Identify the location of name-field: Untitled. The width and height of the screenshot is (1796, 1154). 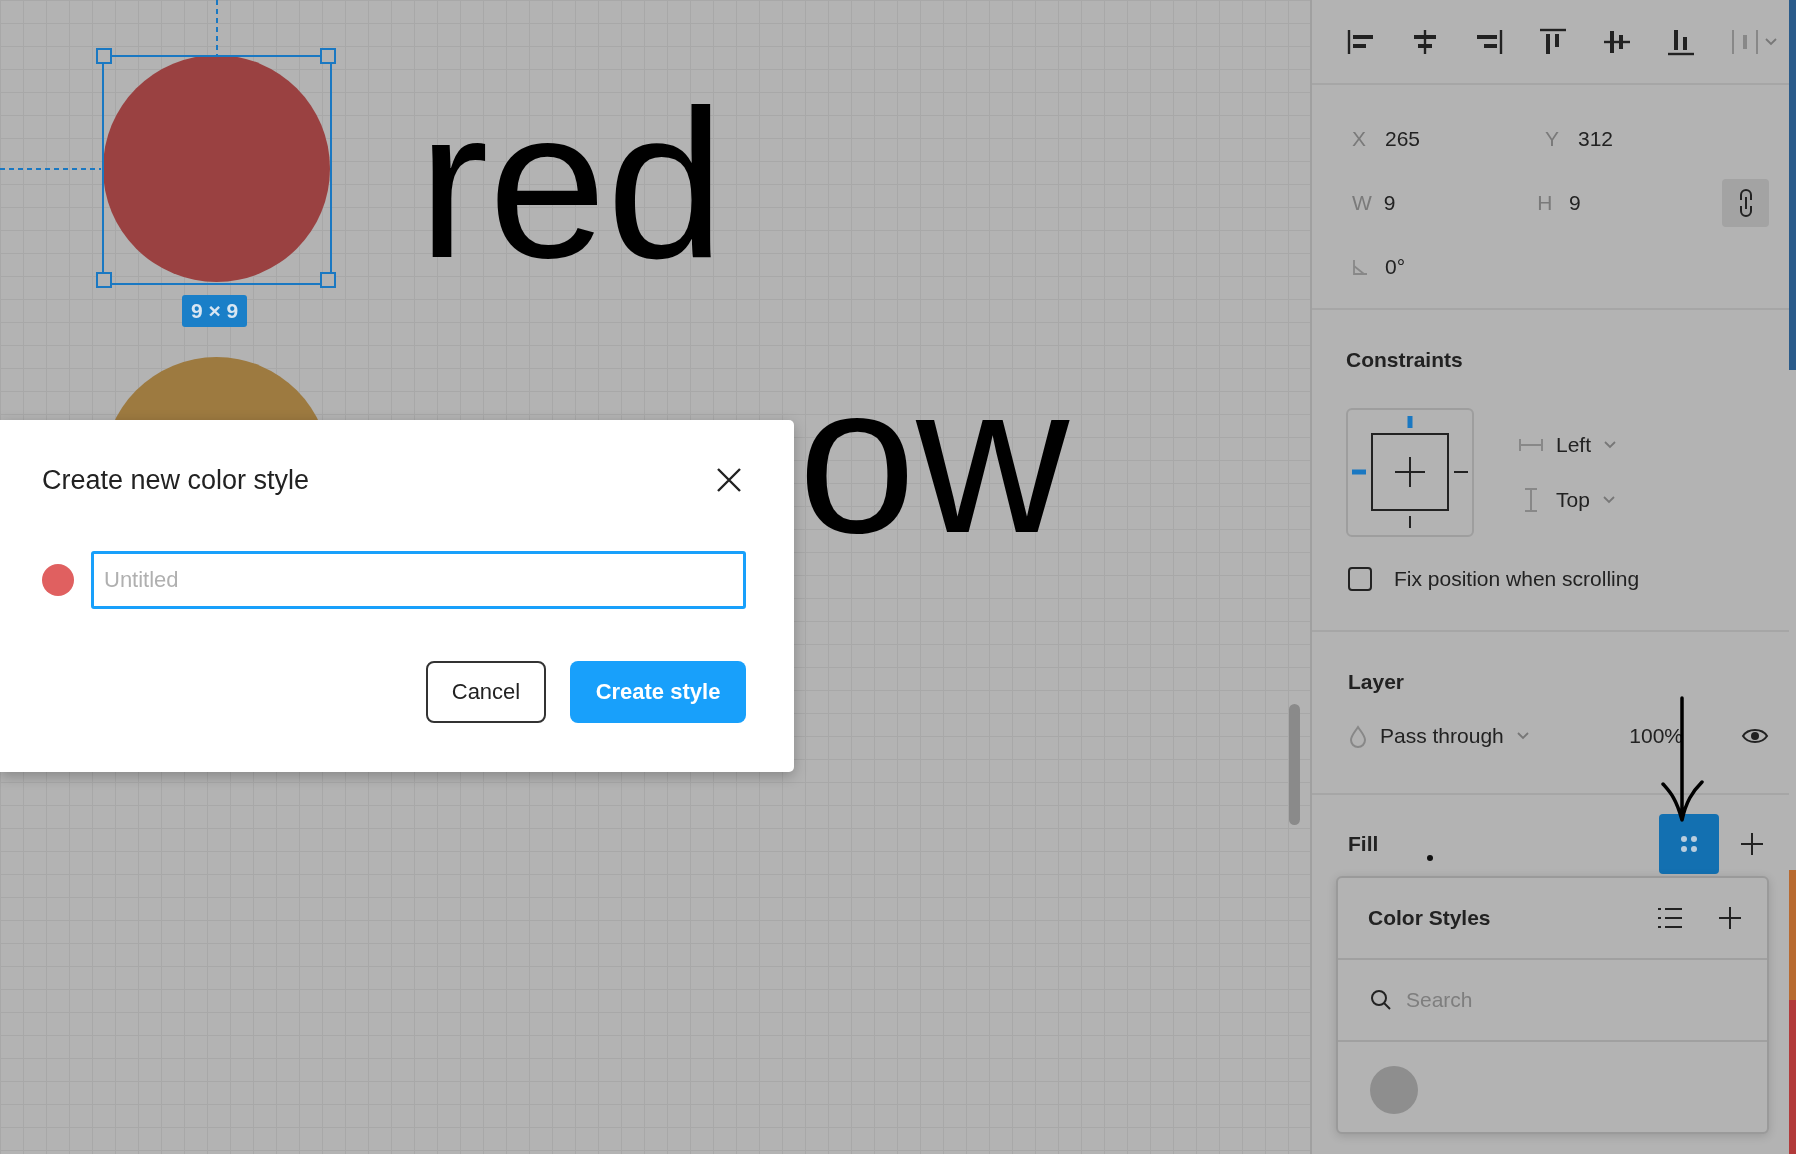
(418, 580).